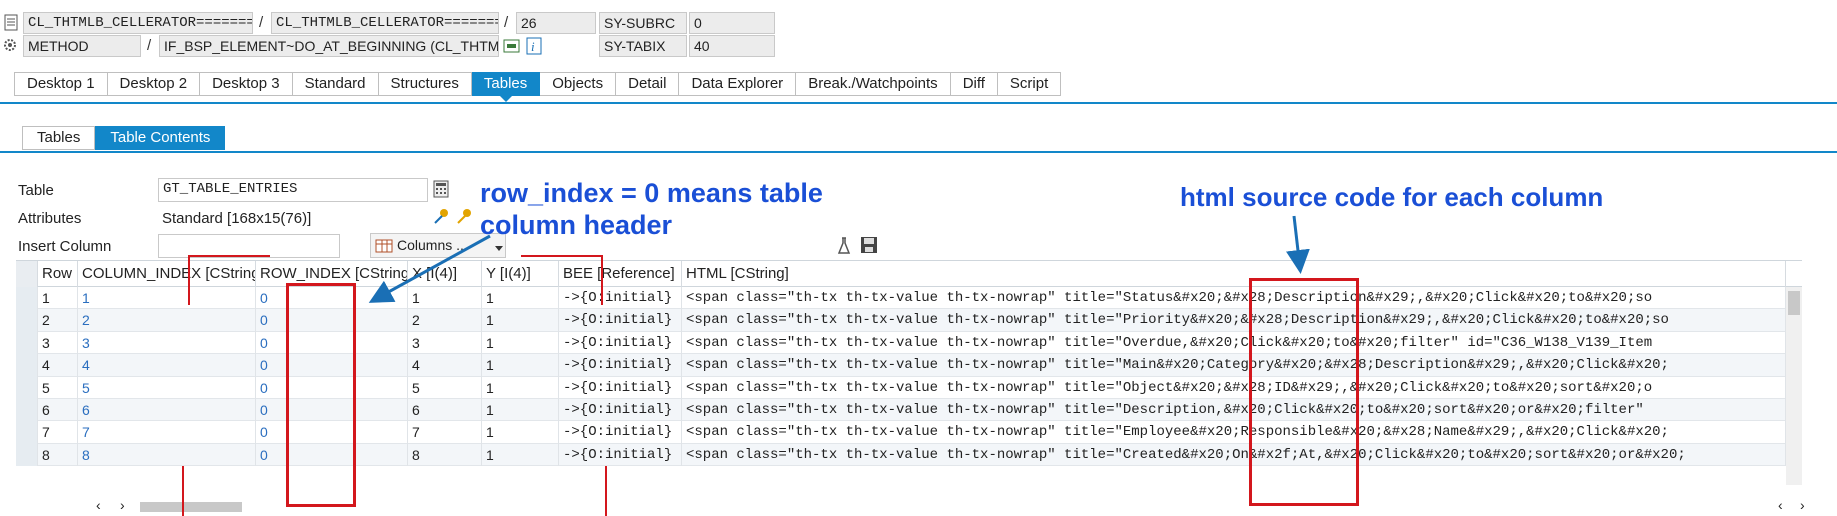  What do you see at coordinates (839, 259) in the screenshot?
I see `annotation-arrows` at bounding box center [839, 259].